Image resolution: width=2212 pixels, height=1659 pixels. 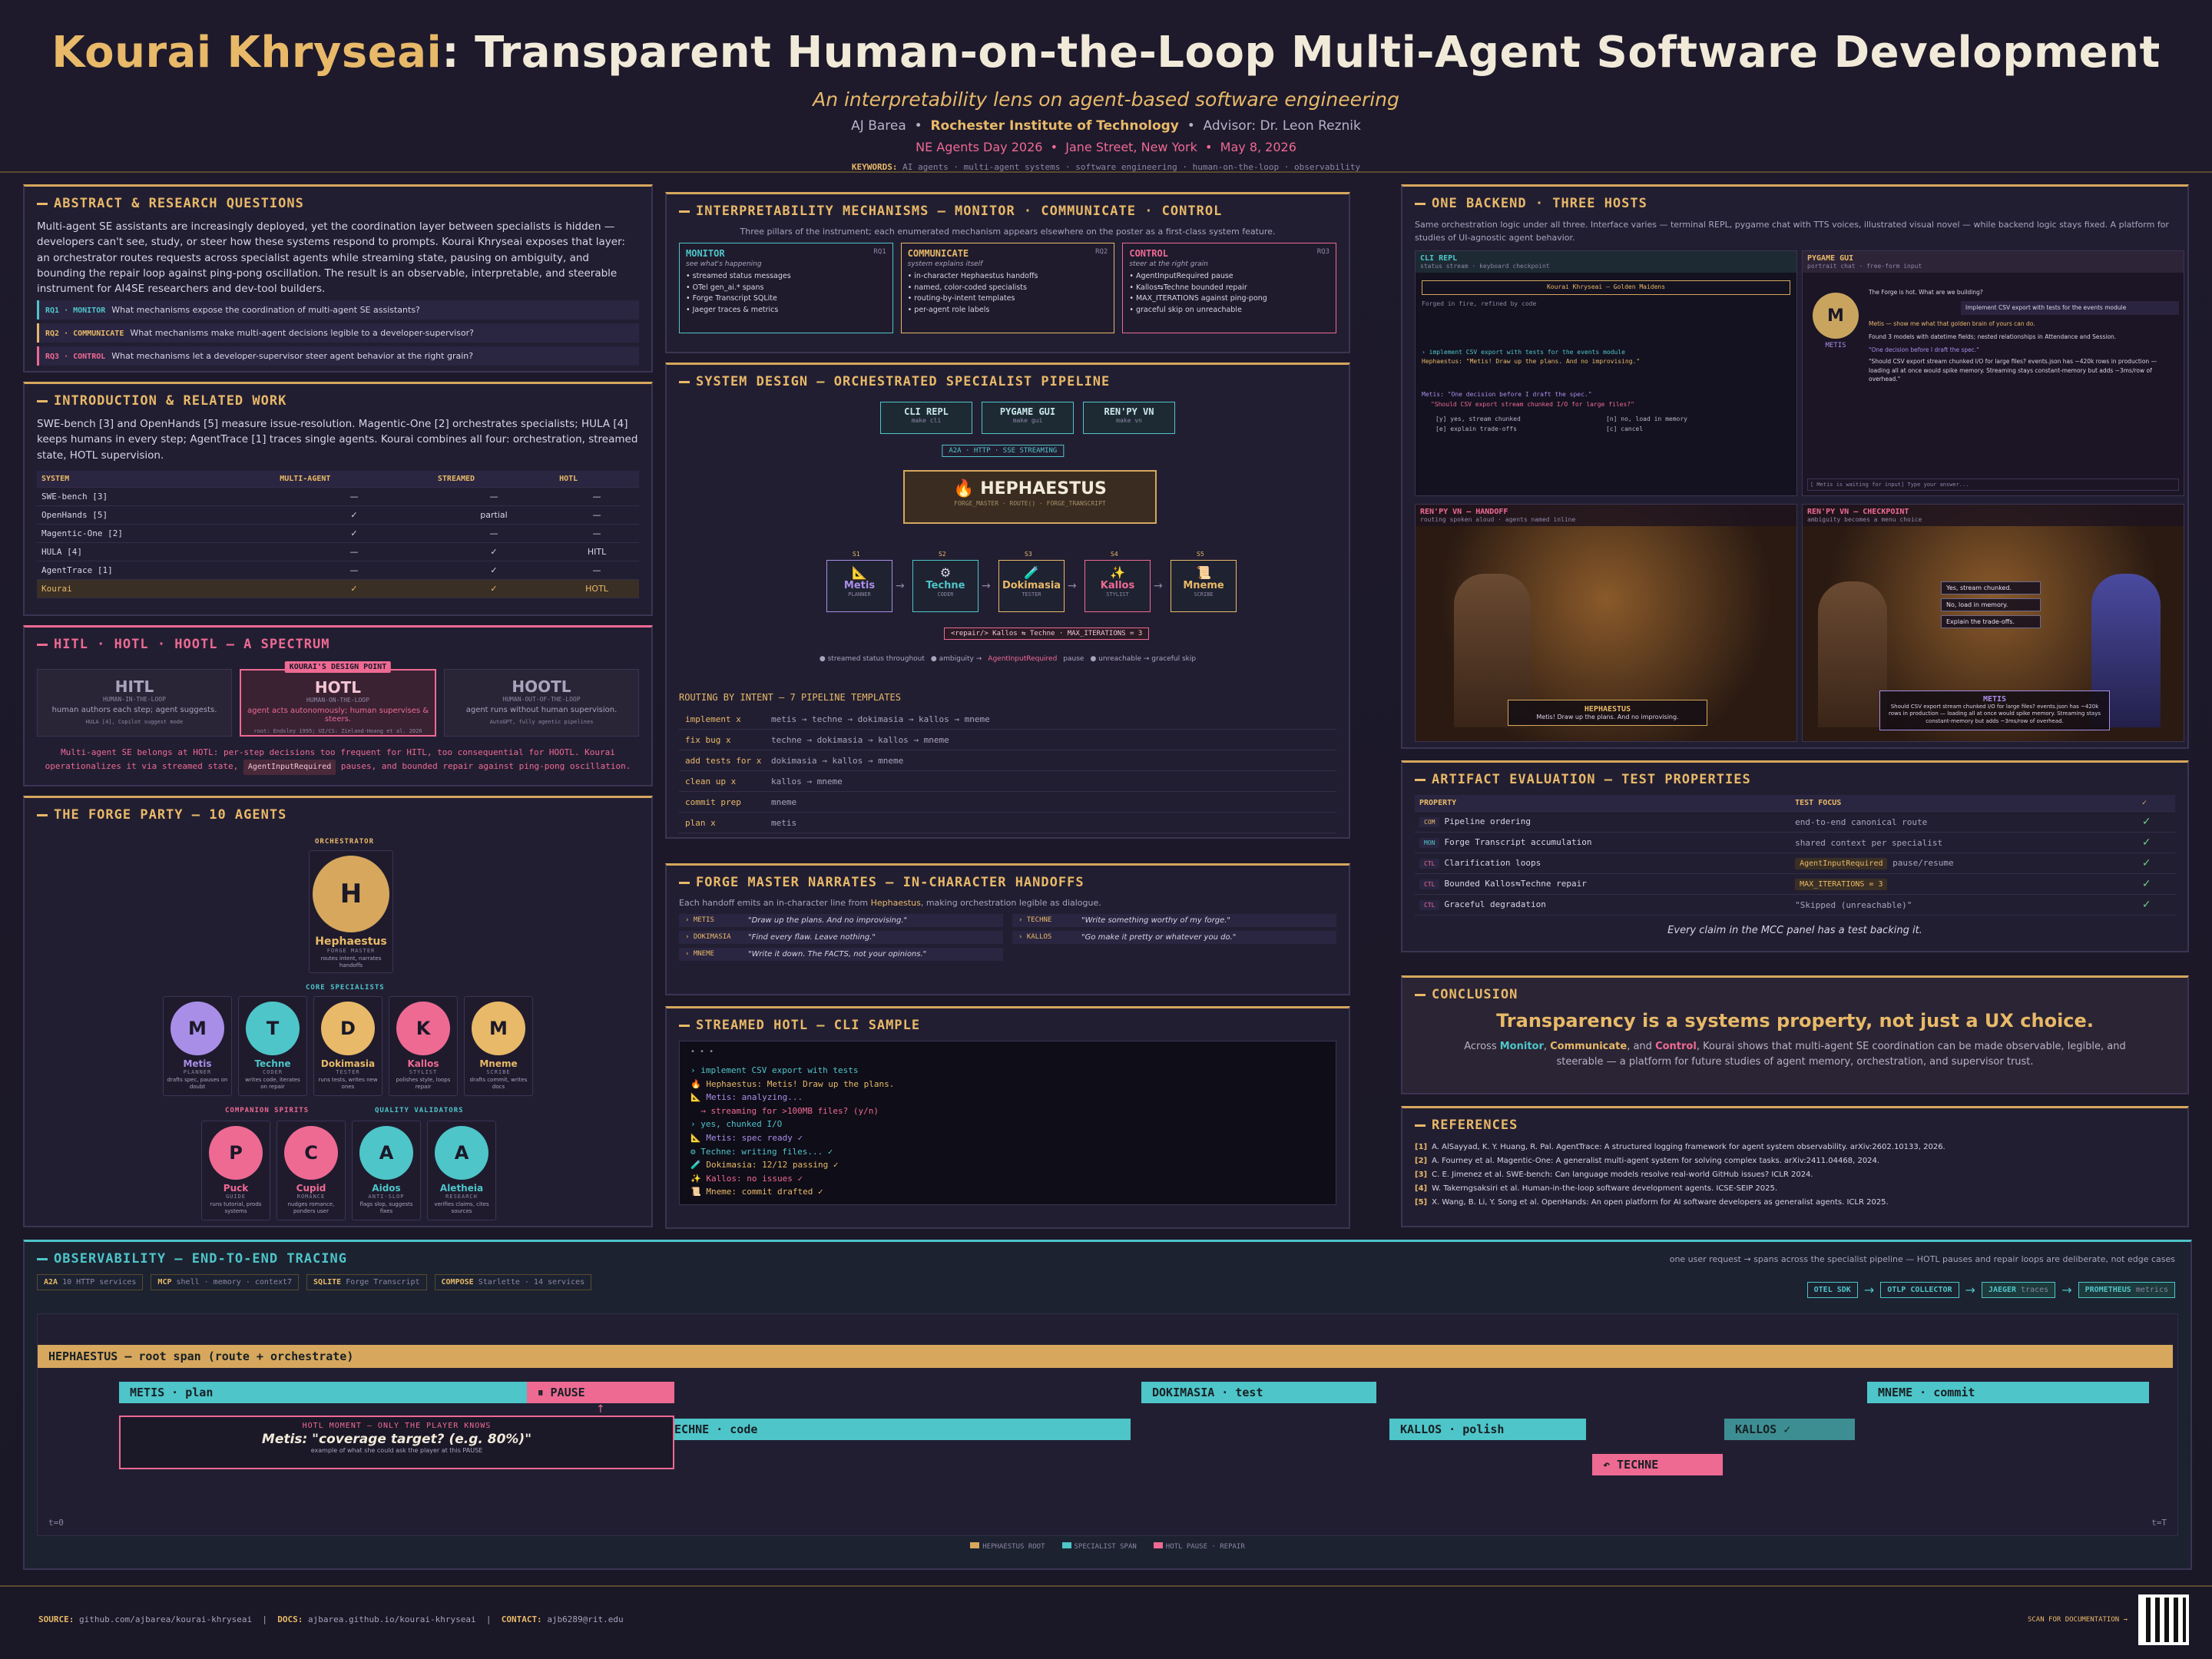 I want to click on step-number: S1, so click(x=856, y=554).